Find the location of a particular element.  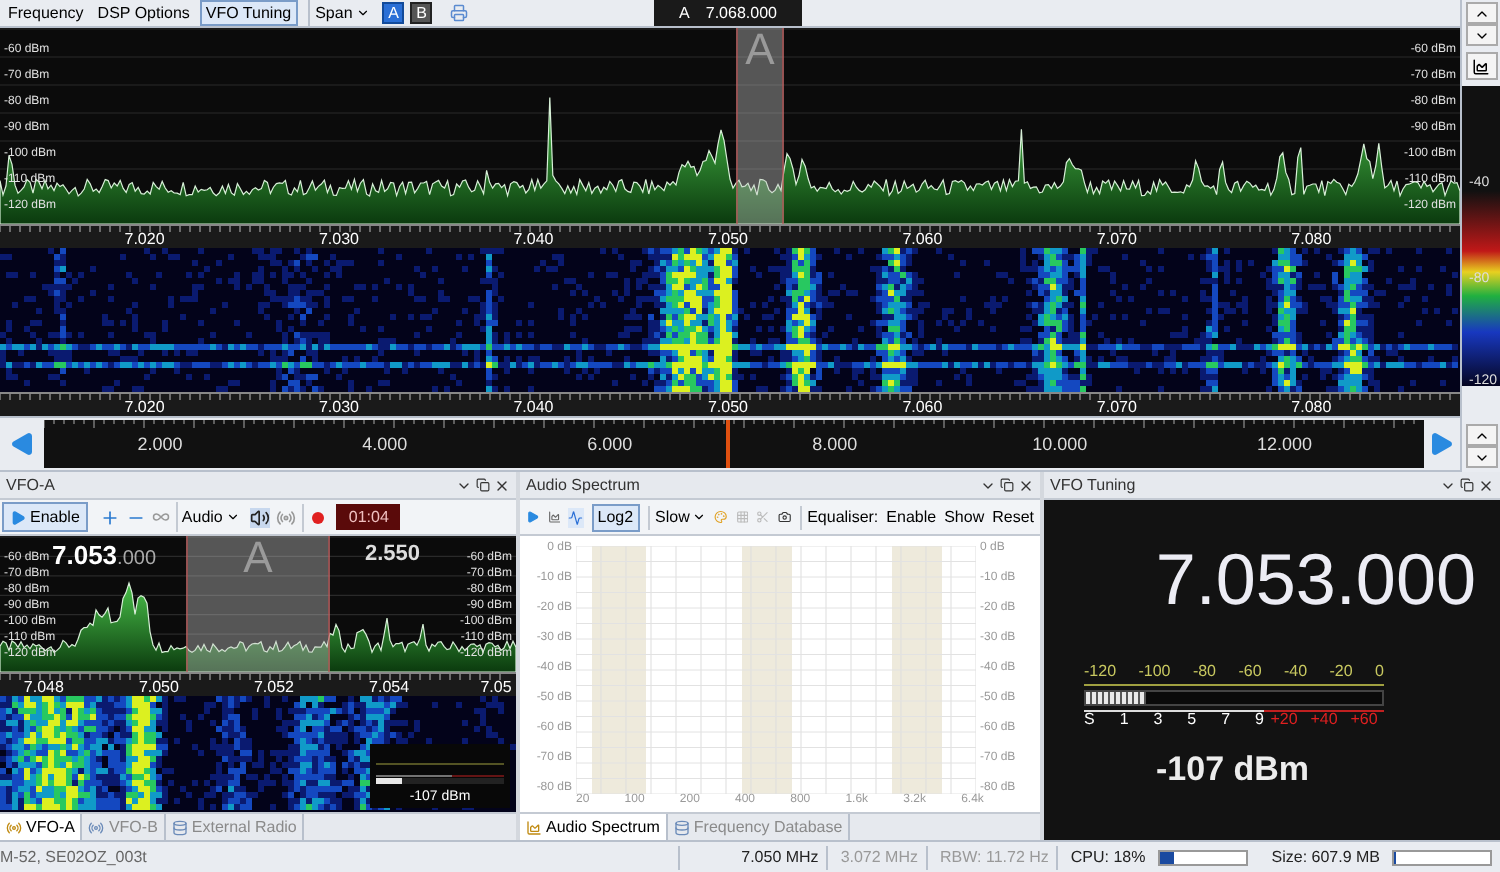

status-text: RBW: 11.72 Hz is located at coordinates (999, 857).